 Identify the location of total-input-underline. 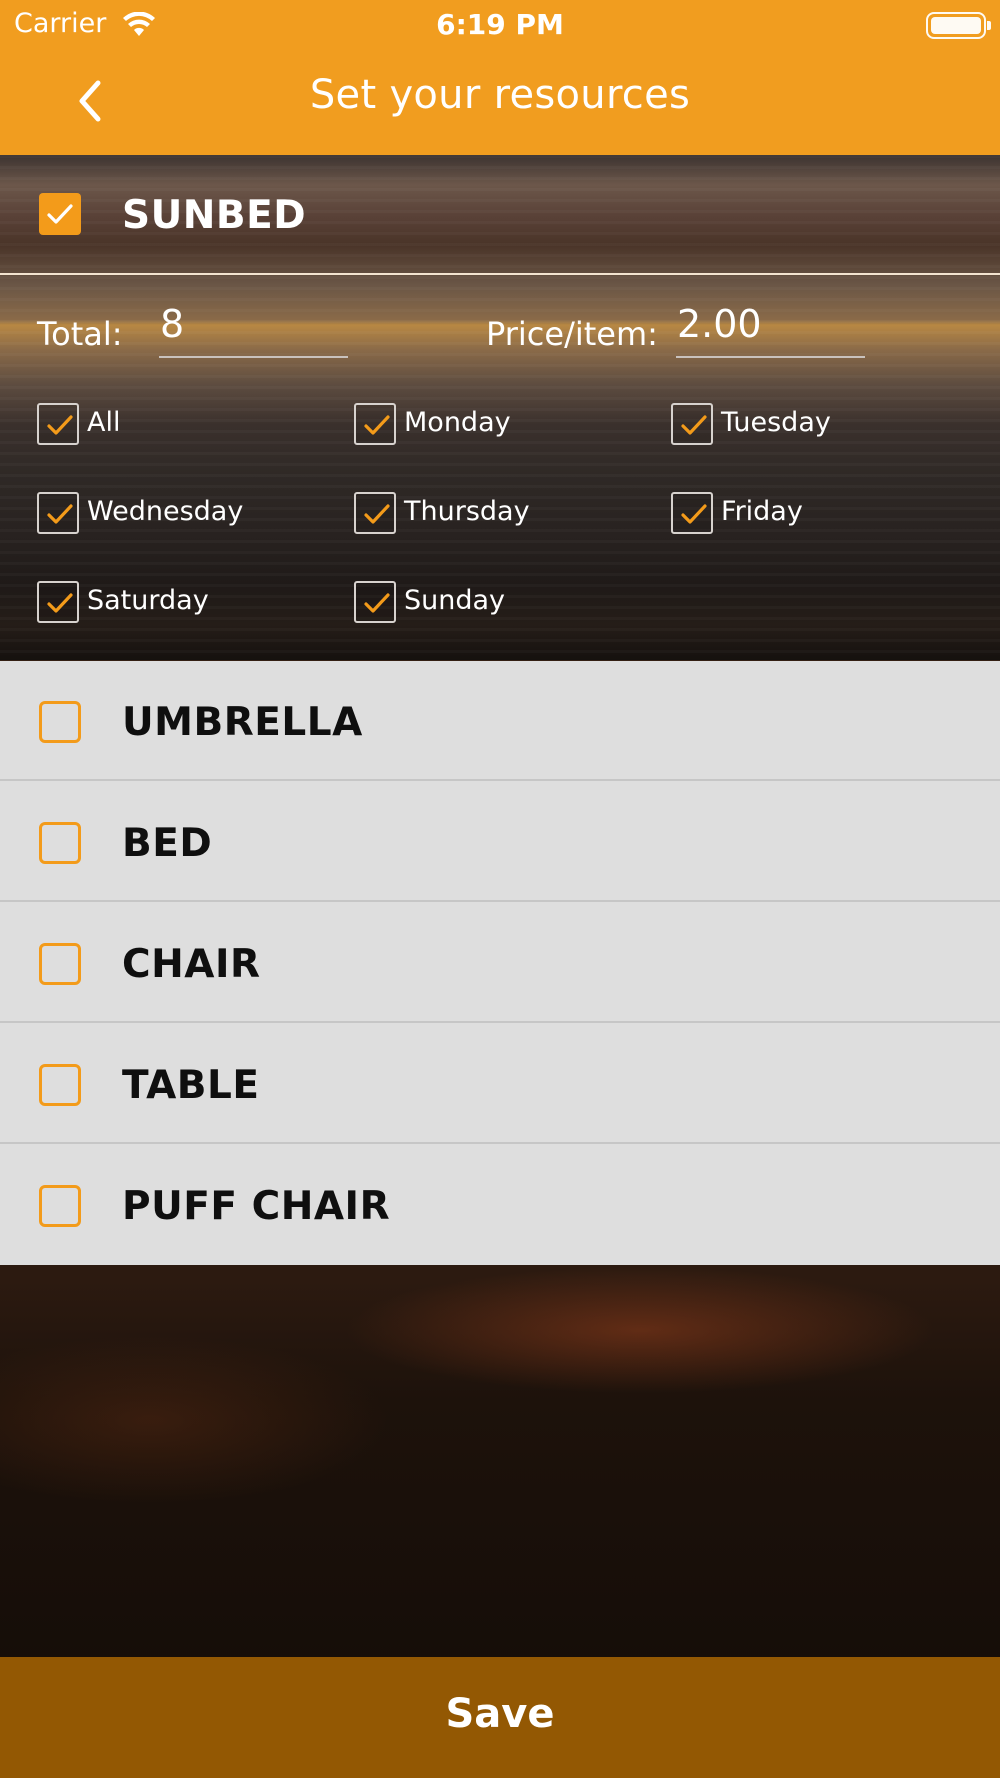
(253, 357).